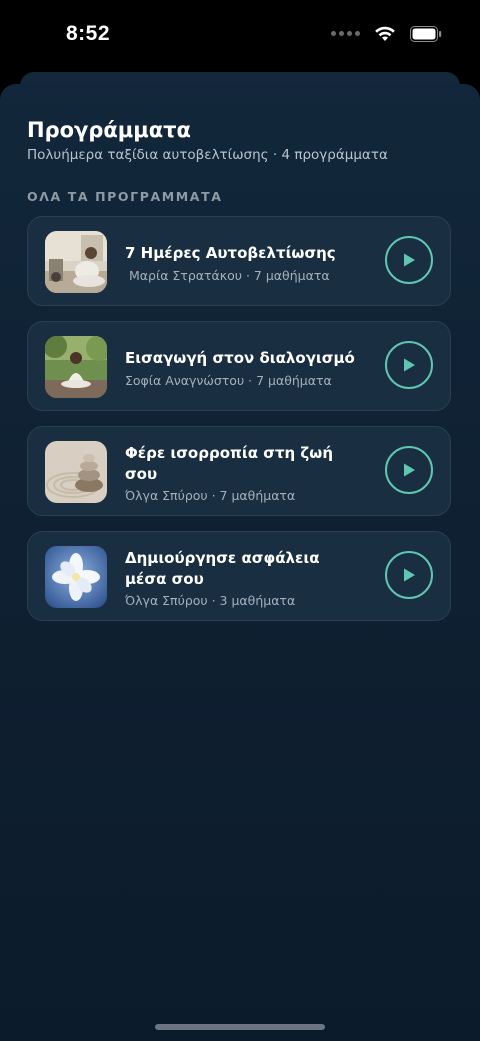 The width and height of the screenshot is (480, 1041). I want to click on status-time: 8:52, so click(88, 33).